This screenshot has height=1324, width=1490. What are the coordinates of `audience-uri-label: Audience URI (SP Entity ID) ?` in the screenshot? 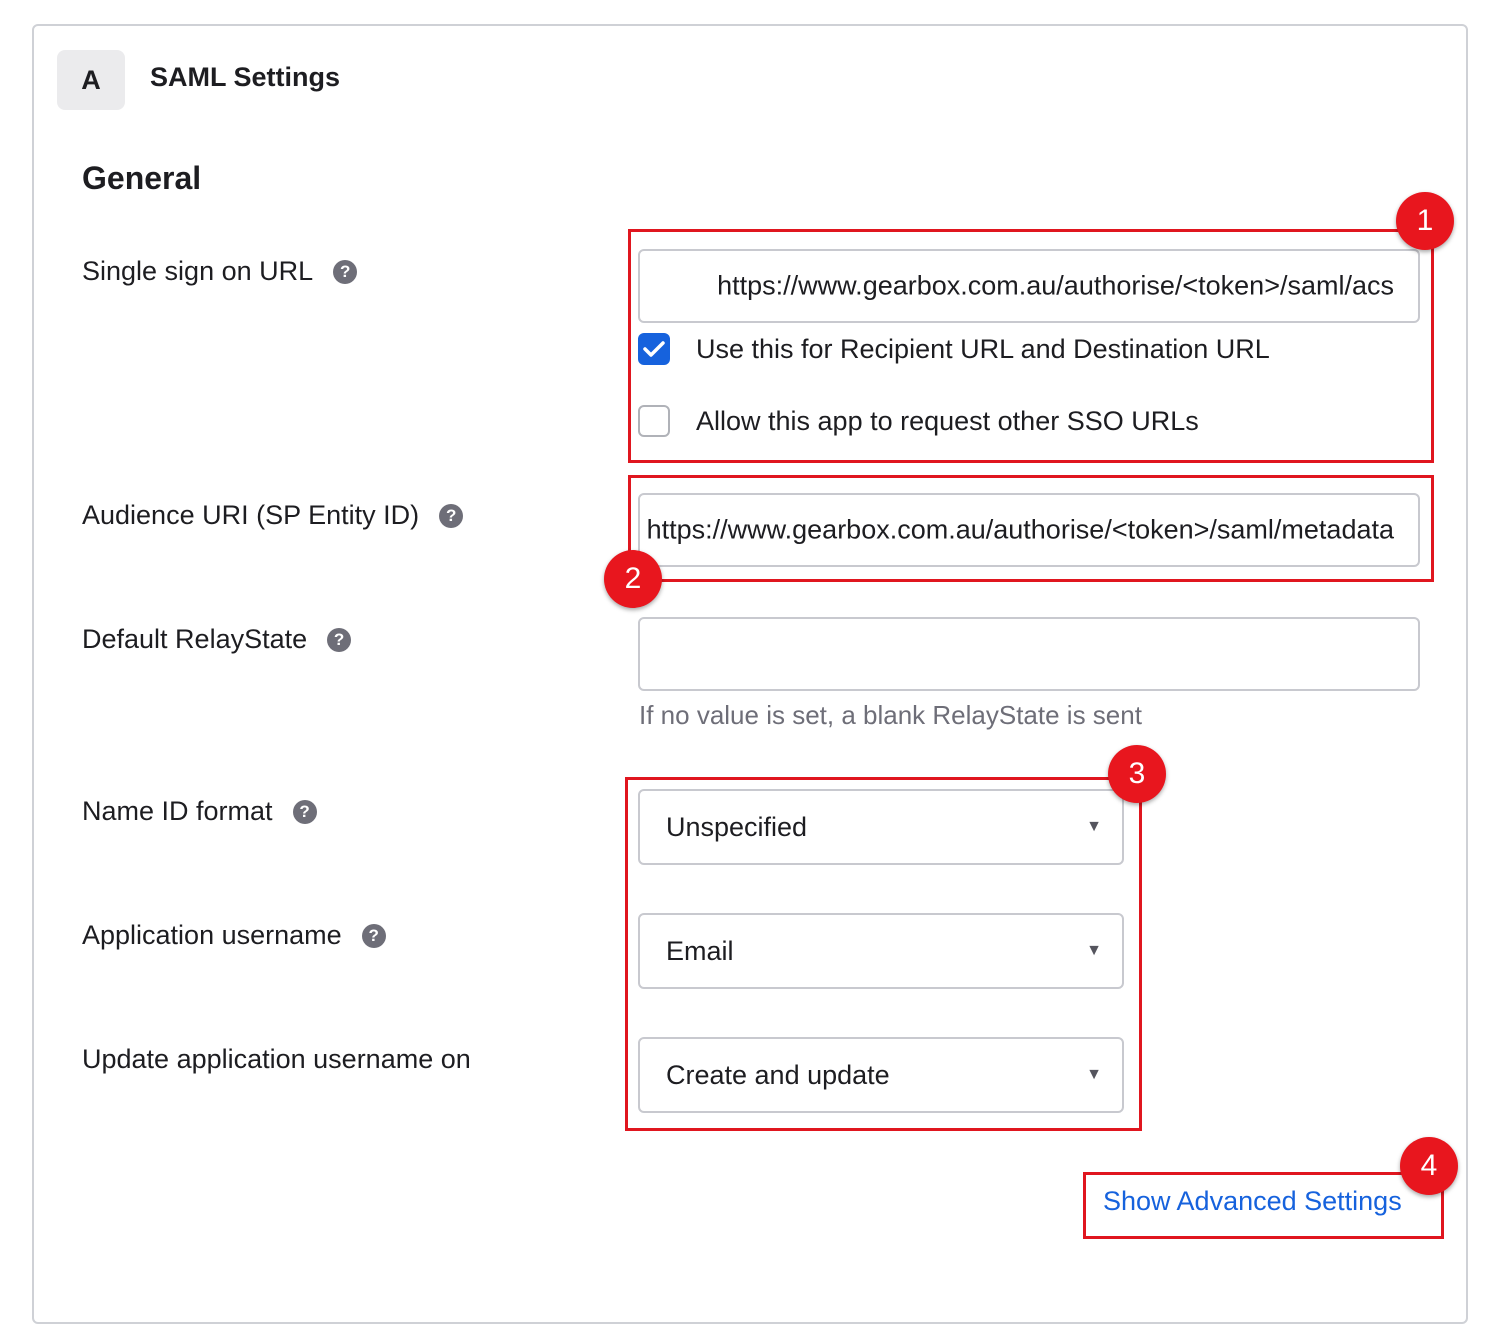 It's located at (273, 515).